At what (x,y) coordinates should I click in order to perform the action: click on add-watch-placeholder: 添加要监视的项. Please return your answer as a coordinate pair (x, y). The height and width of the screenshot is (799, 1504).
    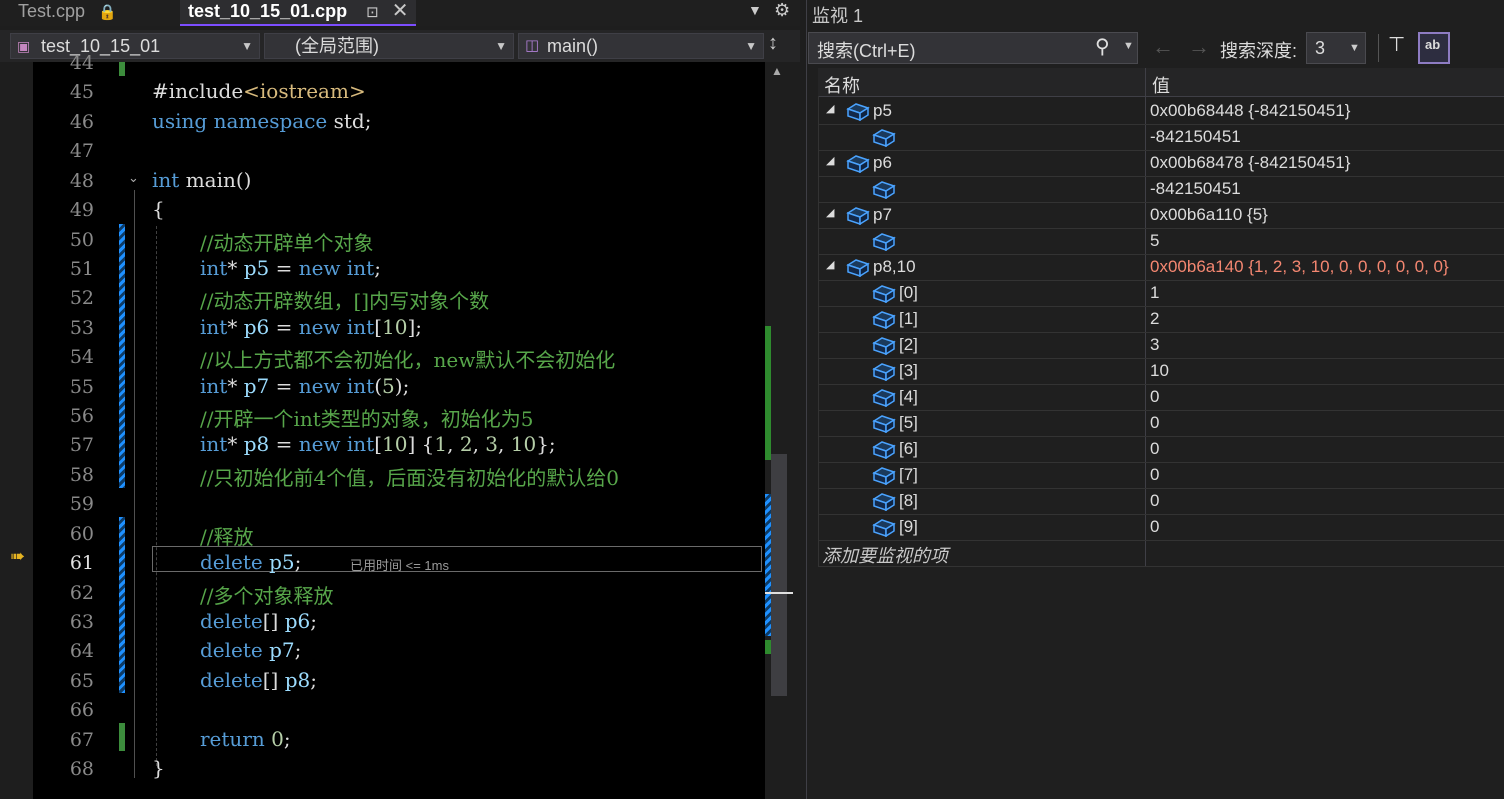
    Looking at the image, I should click on (885, 555).